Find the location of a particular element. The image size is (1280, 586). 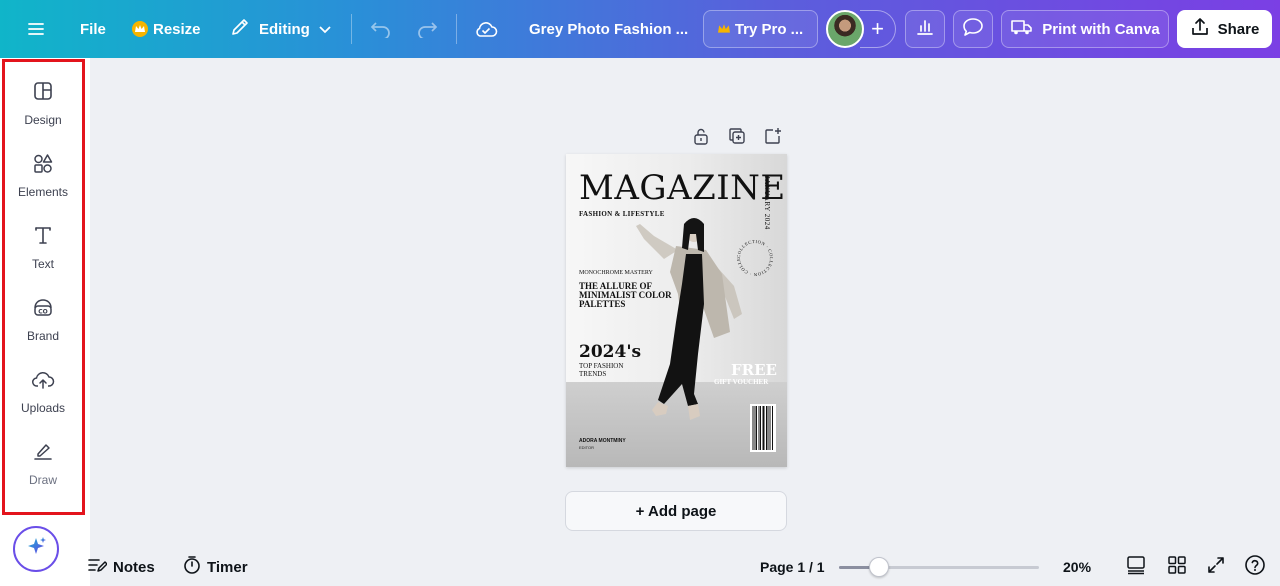

sidebar-item-label: Brand is located at coordinates (43, 336).